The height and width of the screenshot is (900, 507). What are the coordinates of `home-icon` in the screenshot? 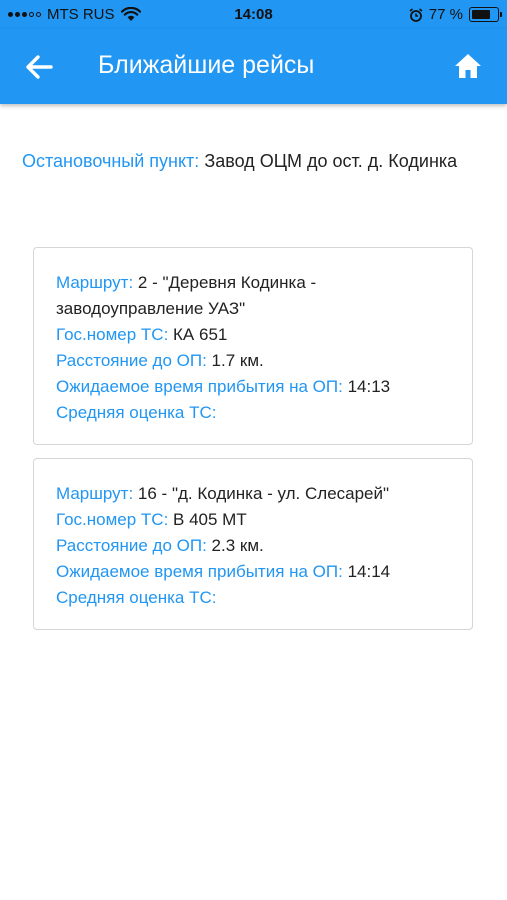 It's located at (468, 66).